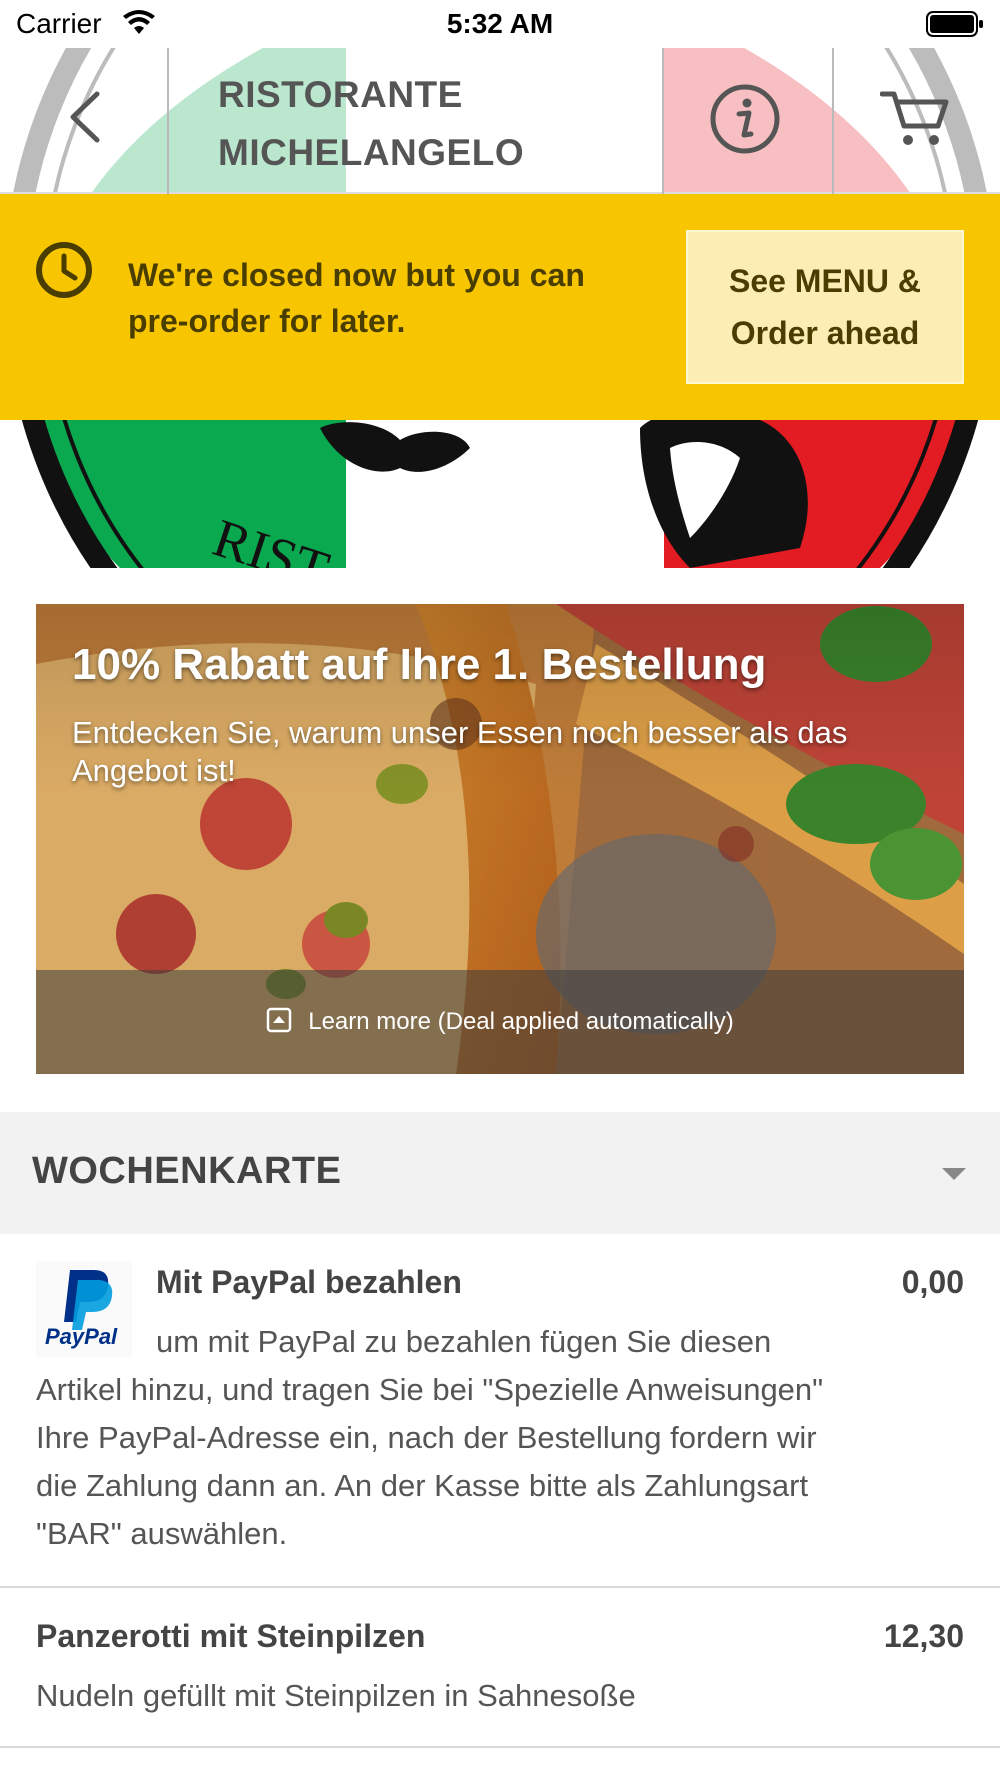  What do you see at coordinates (340, 94) in the screenshot?
I see `restaurant-name-line1: RISTORANTE` at bounding box center [340, 94].